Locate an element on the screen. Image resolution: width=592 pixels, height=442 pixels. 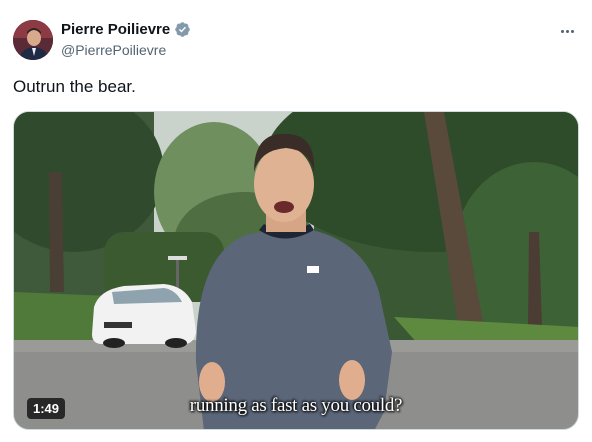
tweet-text: Outrun the bear. is located at coordinates (74, 86).